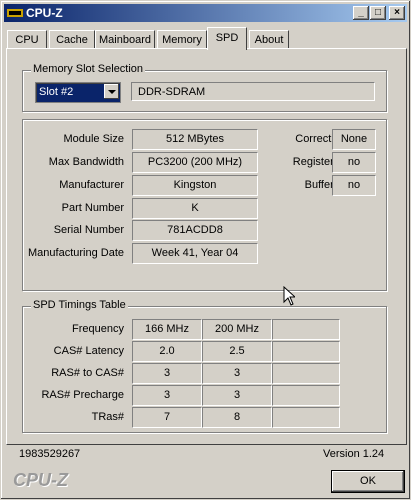 The image size is (411, 500). What do you see at coordinates (253, 91) in the screenshot?
I see `memory-type-field: DDR-SDRAM` at bounding box center [253, 91].